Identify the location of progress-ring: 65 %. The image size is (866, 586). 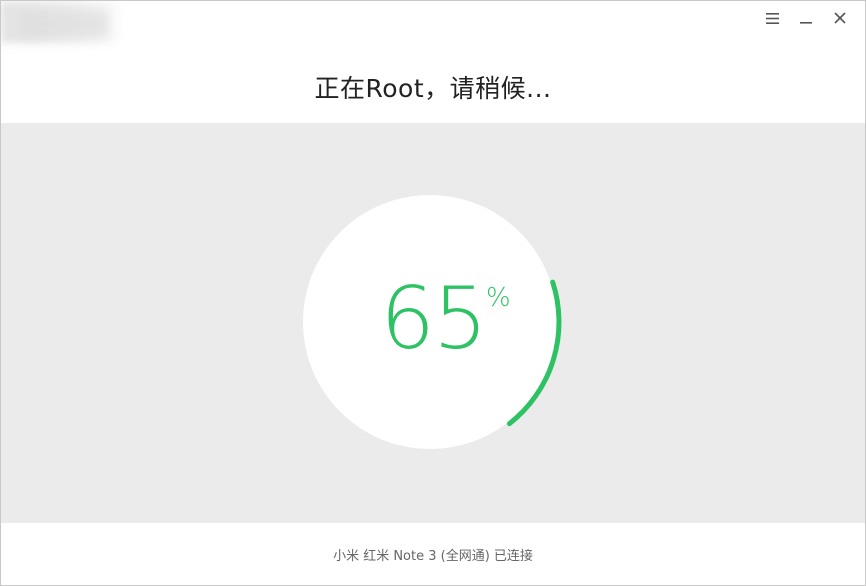
(433, 324).